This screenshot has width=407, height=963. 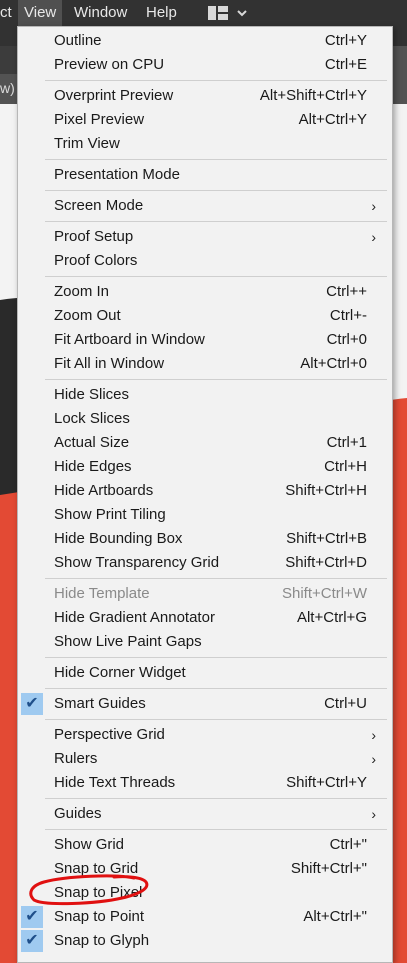 I want to click on menu-item-shortcut: Shift+Ctrl+B, so click(x=326, y=538).